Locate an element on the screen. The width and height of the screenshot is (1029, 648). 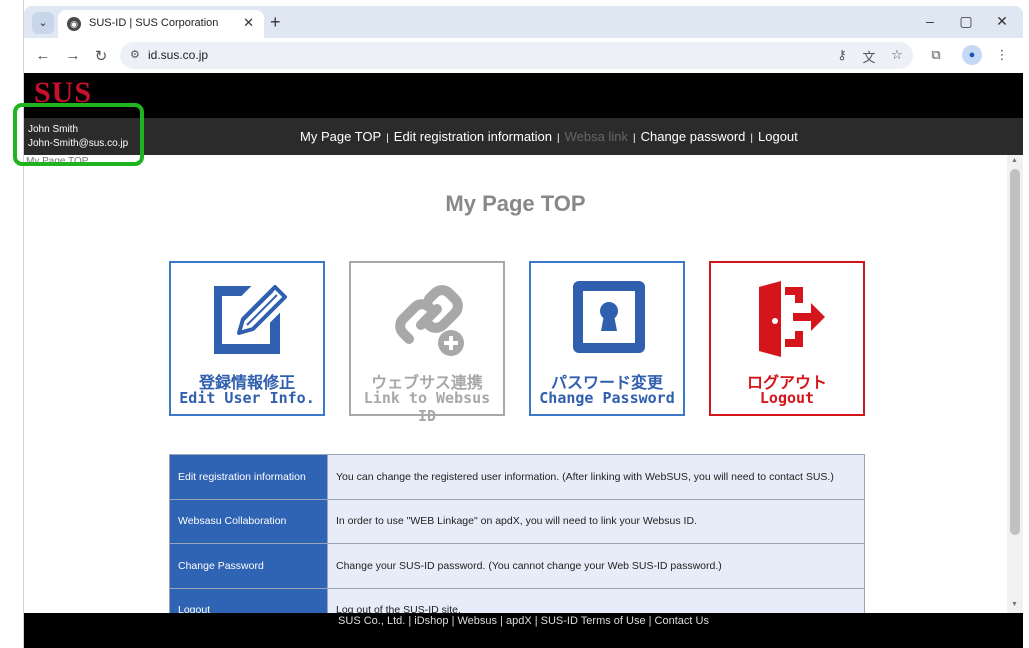
logout-card: ログアウト Logout is located at coordinates (787, 338).